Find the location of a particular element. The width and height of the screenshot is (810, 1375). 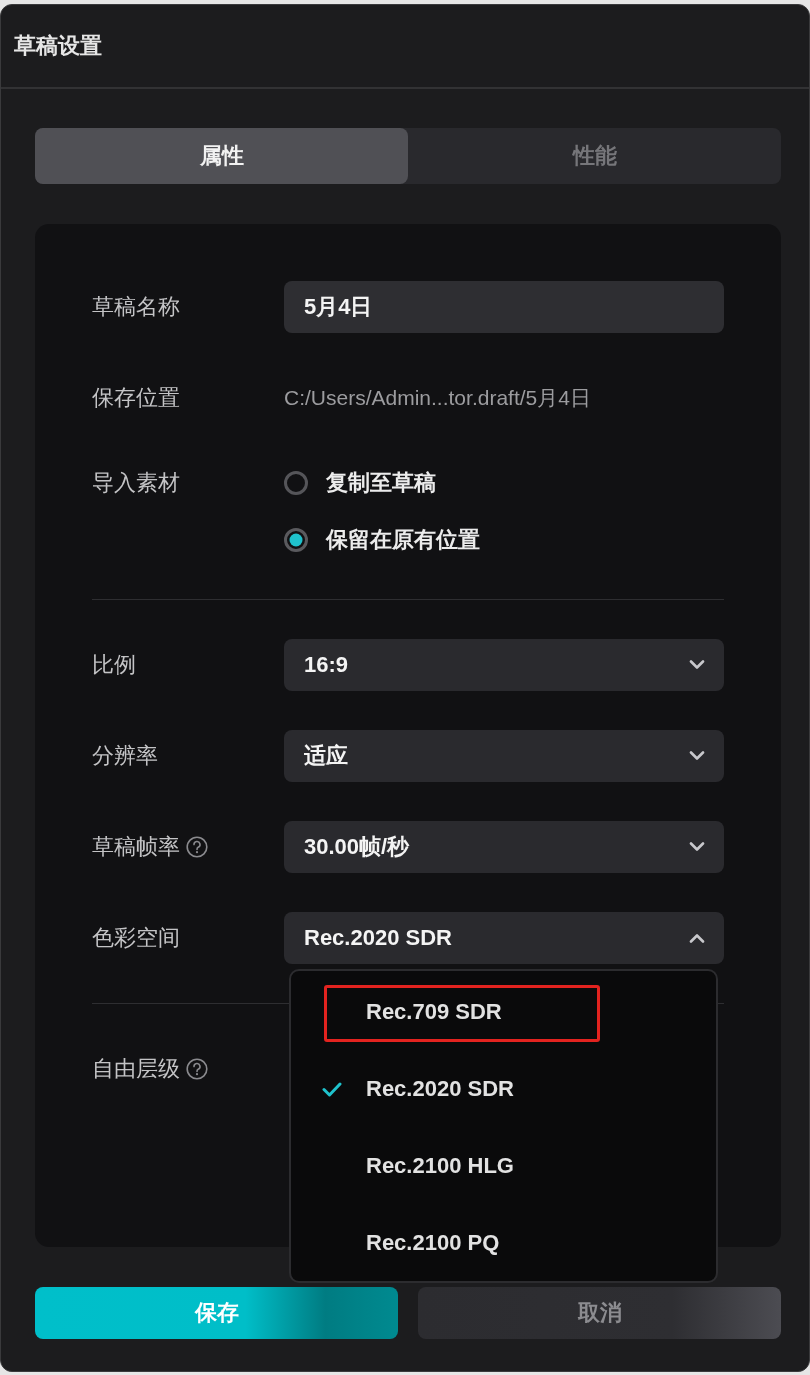

dropdown-option: Rec.2100 HLG is located at coordinates (503, 1165).